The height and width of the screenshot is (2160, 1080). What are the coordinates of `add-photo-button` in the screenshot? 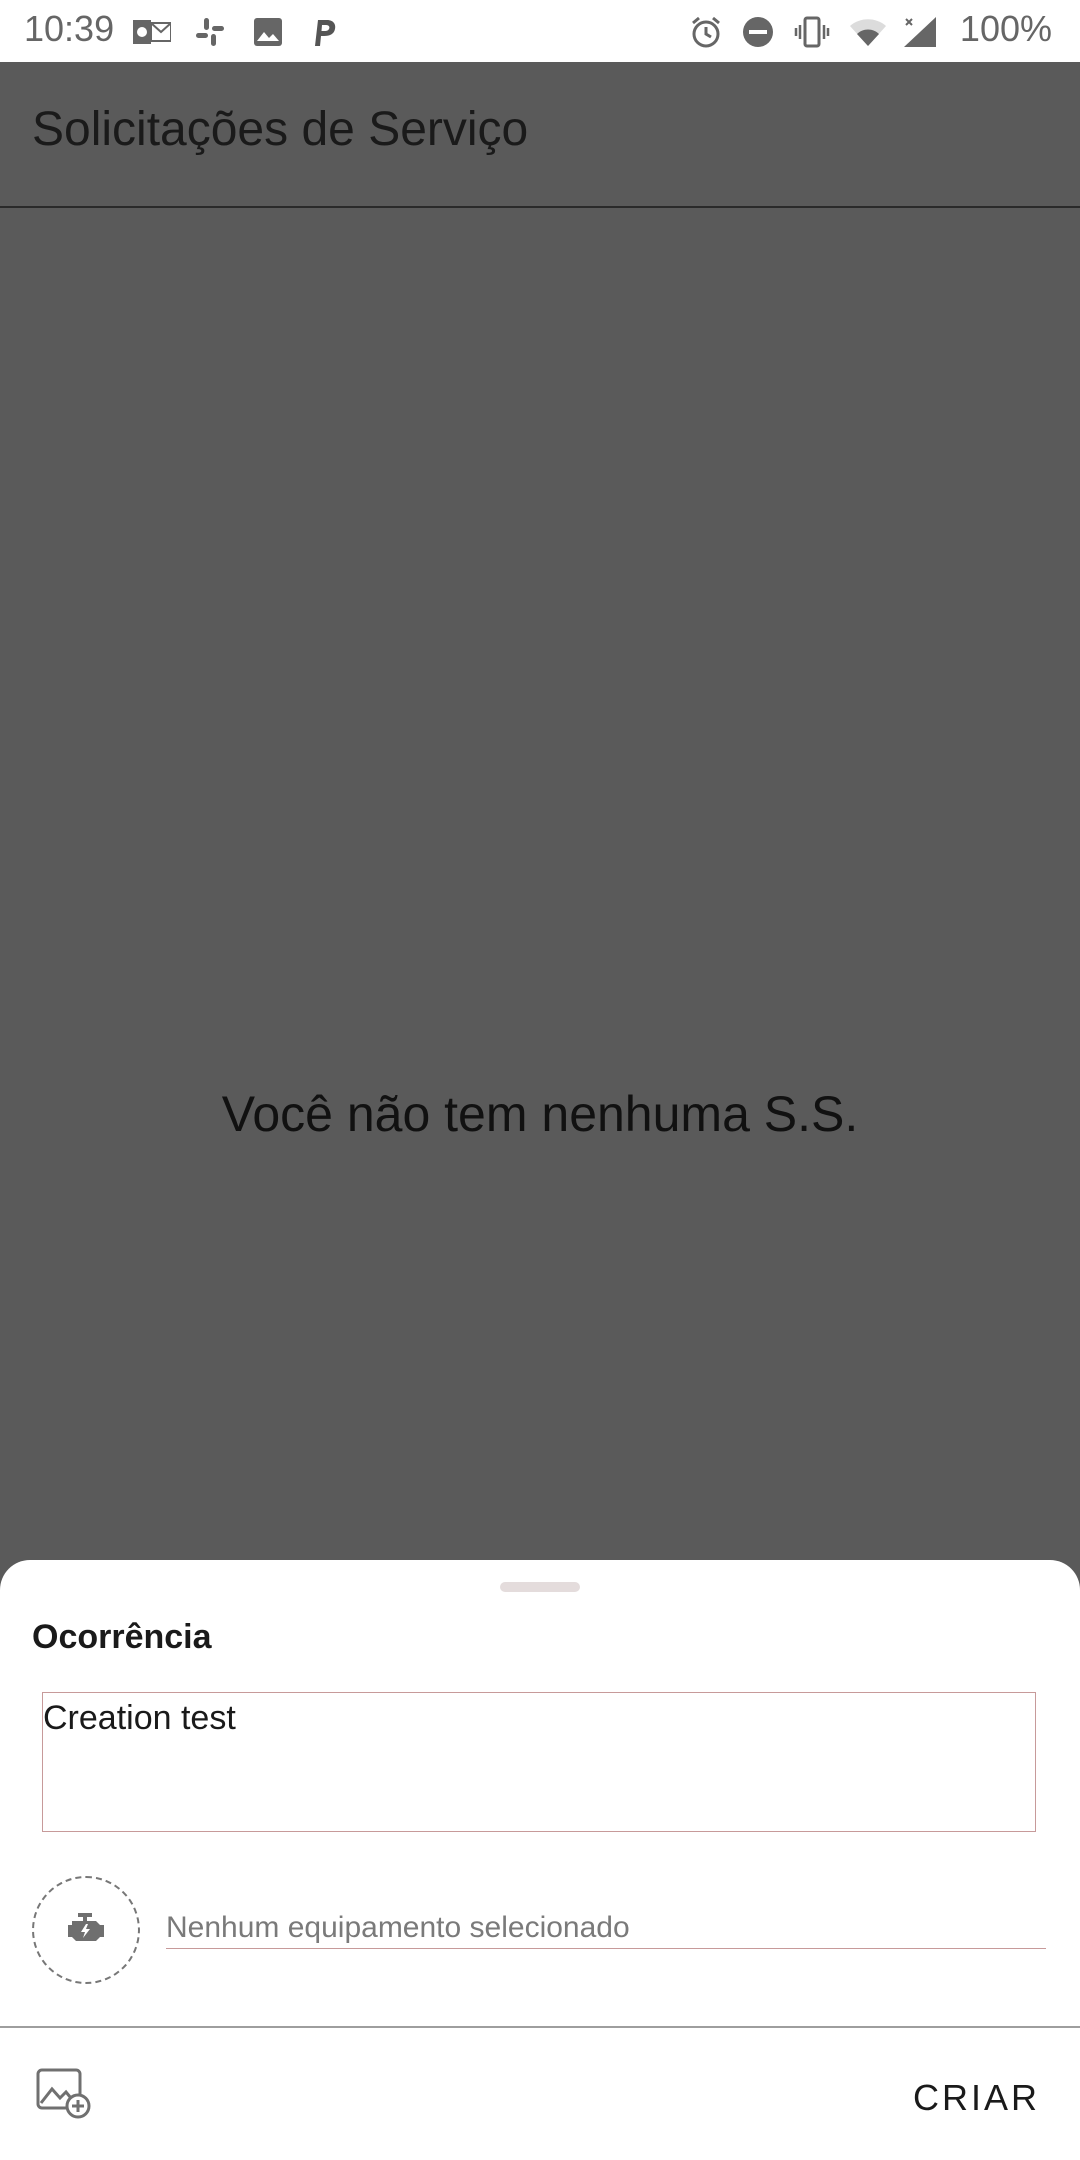 It's located at (63, 2095).